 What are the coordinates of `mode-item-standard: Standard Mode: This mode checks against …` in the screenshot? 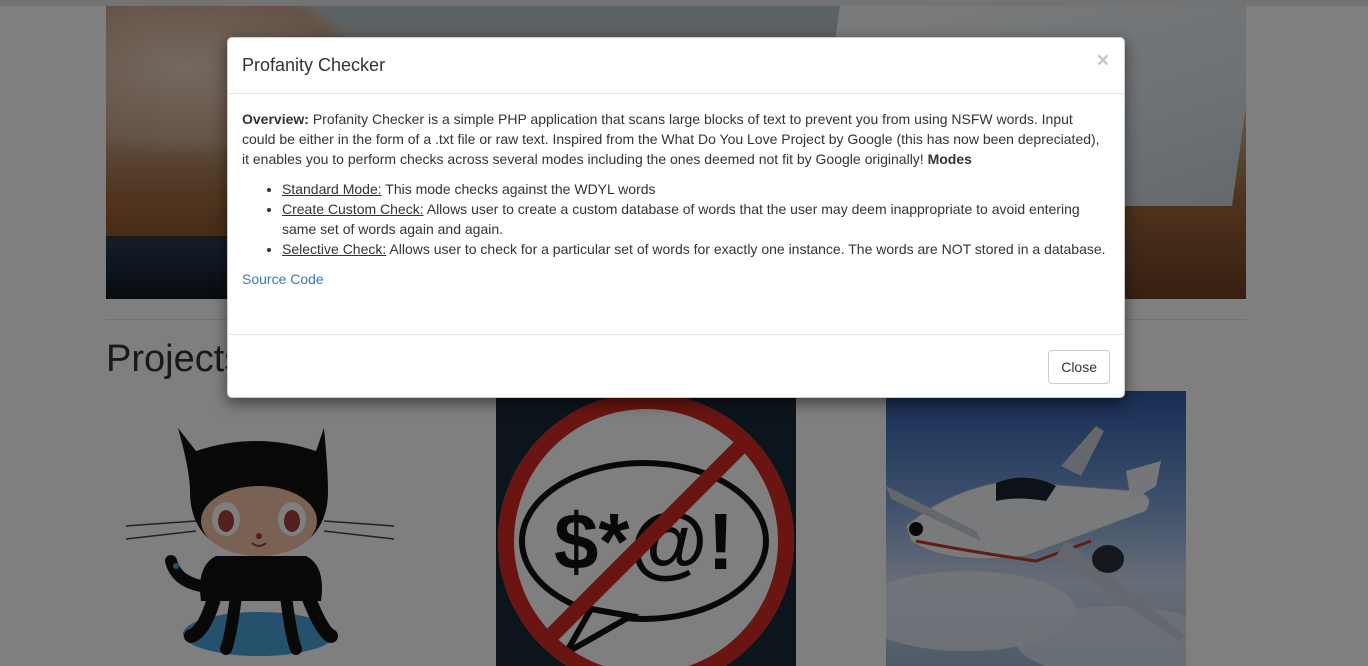 It's located at (695, 189).